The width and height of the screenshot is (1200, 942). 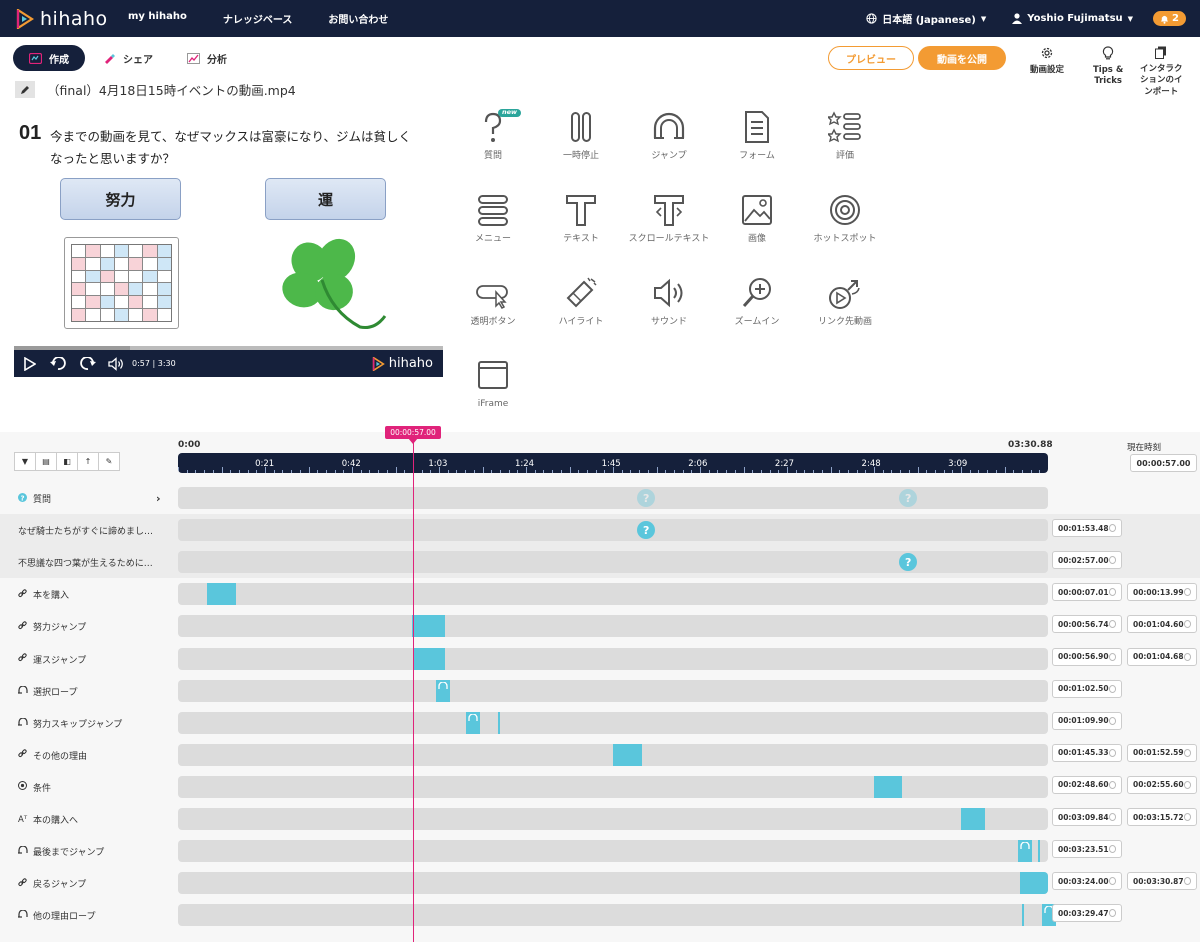 What do you see at coordinates (1087, 784) in the screenshot?
I see `start-time-field: 00:02:48.60` at bounding box center [1087, 784].